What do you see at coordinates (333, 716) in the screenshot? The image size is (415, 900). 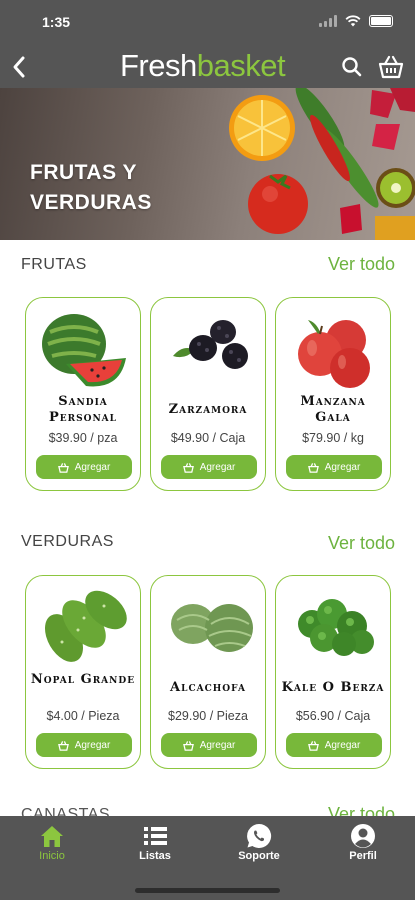 I see `product-price: $56.90 / Caja` at bounding box center [333, 716].